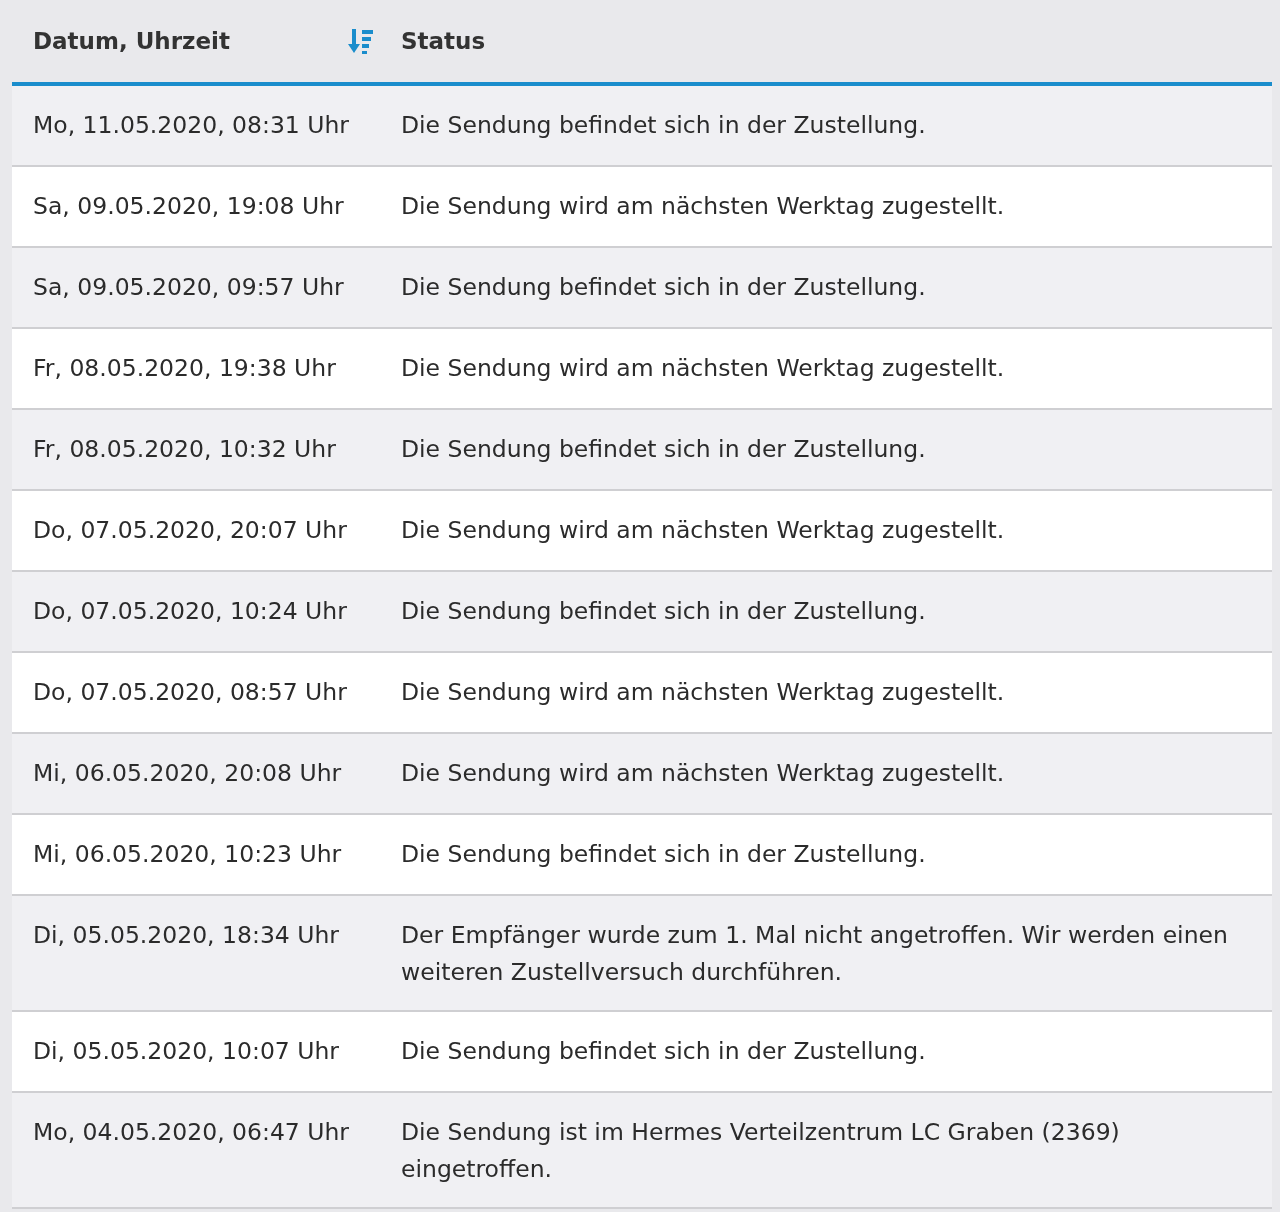 The height and width of the screenshot is (1212, 1280). I want to click on date-cell-text: Sa, 09.05.2020, 19:08 Uhr, so click(188, 206).